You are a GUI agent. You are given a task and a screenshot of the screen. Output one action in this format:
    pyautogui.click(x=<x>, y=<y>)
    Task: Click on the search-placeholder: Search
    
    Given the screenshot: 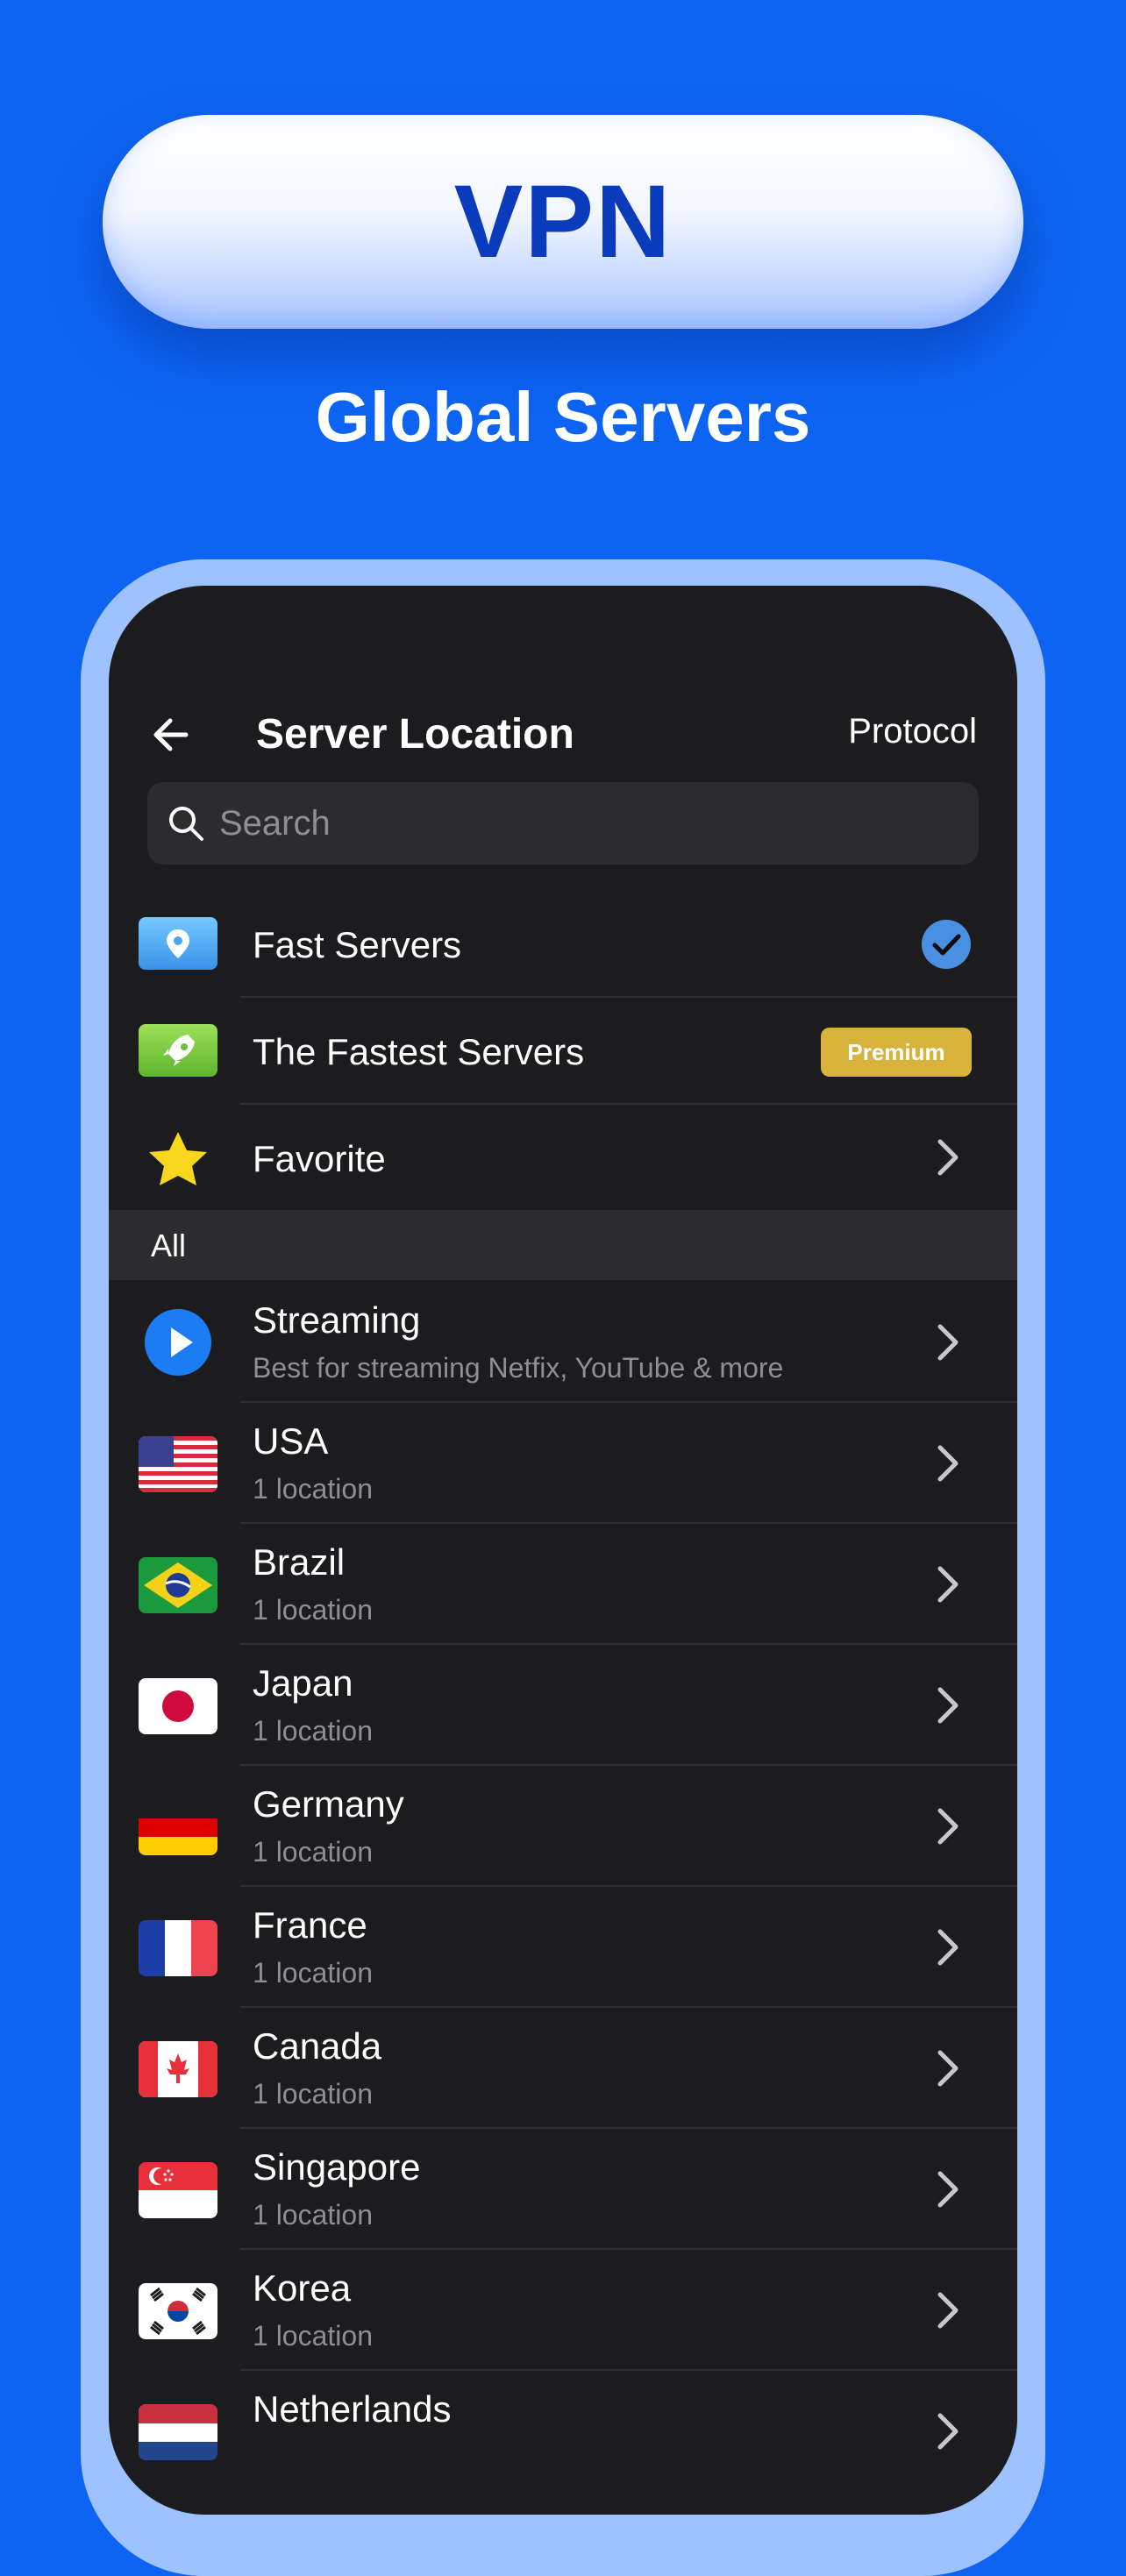 What is the action you would take?
    pyautogui.click(x=275, y=823)
    